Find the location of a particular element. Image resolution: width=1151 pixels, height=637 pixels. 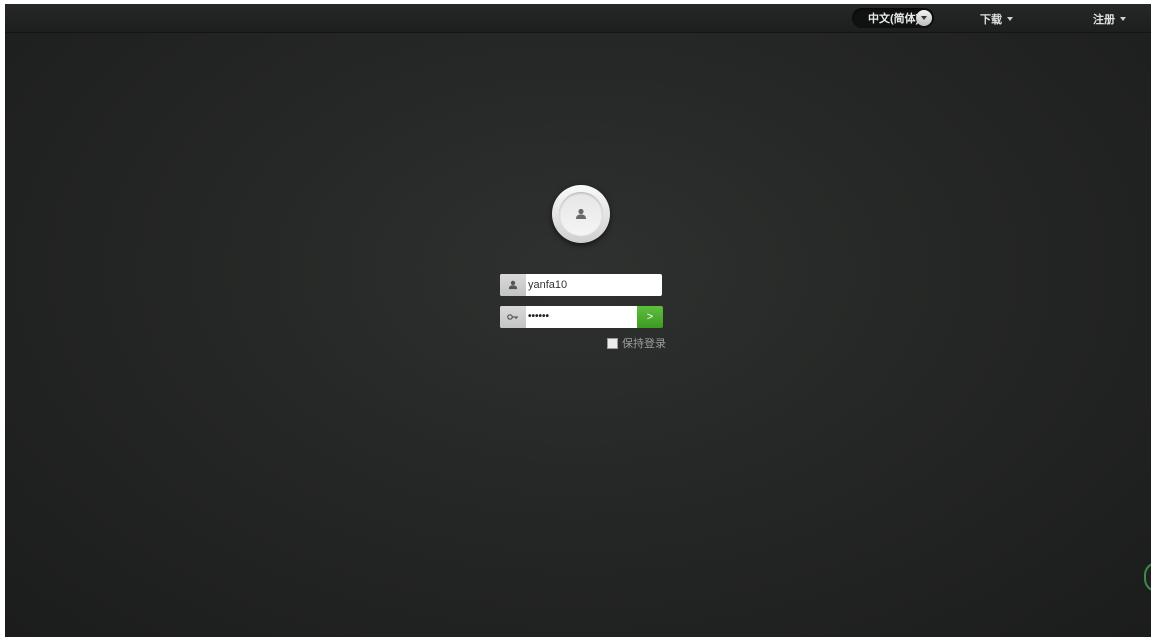

download-label: 下载 is located at coordinates (991, 20).